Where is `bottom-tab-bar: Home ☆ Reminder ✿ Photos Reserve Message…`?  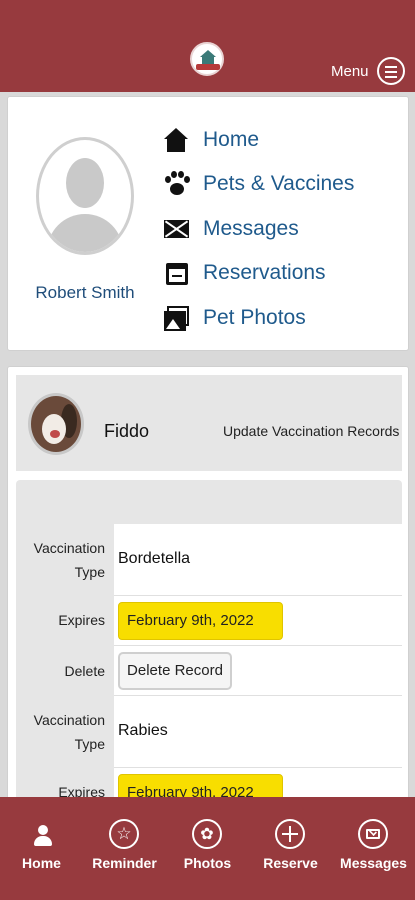
bottom-tab-bar: Home ☆ Reminder ✿ Photos Reserve Message… is located at coordinates (207, 848).